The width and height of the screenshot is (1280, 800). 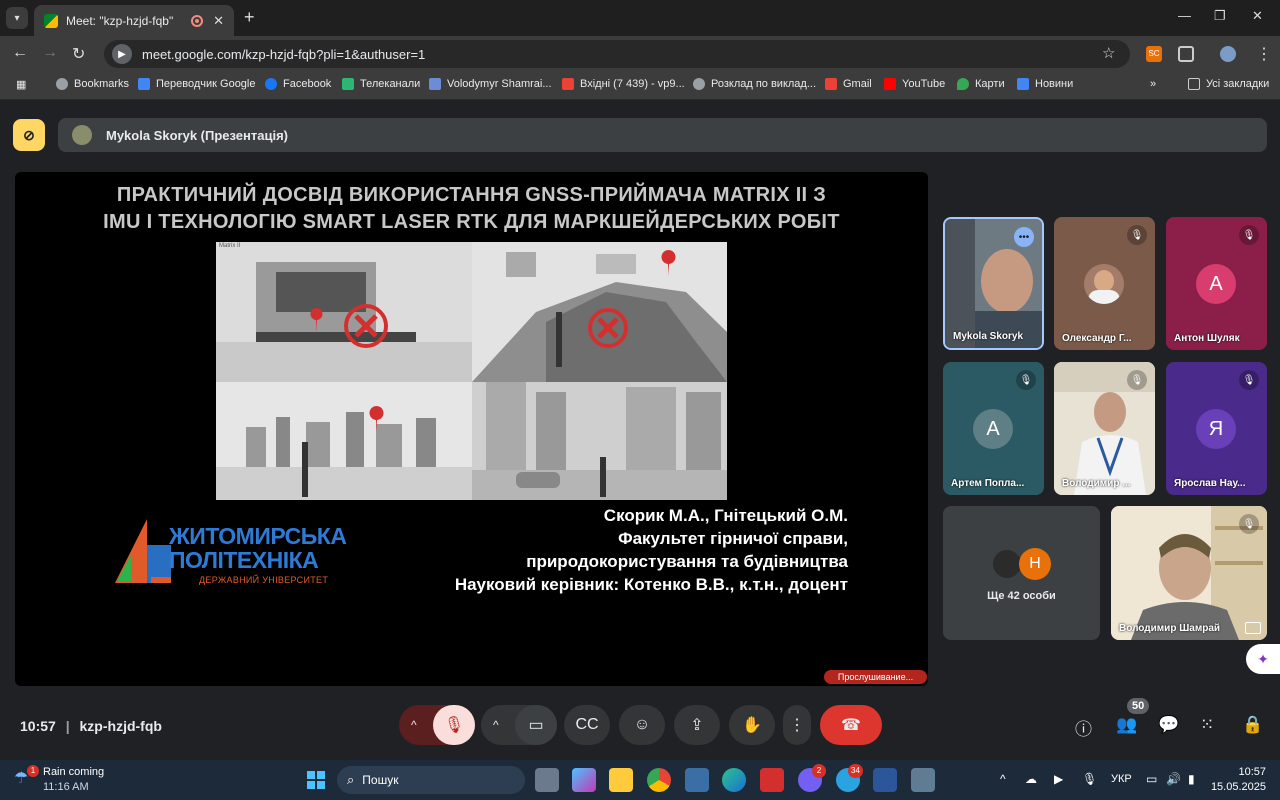 I want to click on battery-icon: ▮, so click(x=1191, y=779).